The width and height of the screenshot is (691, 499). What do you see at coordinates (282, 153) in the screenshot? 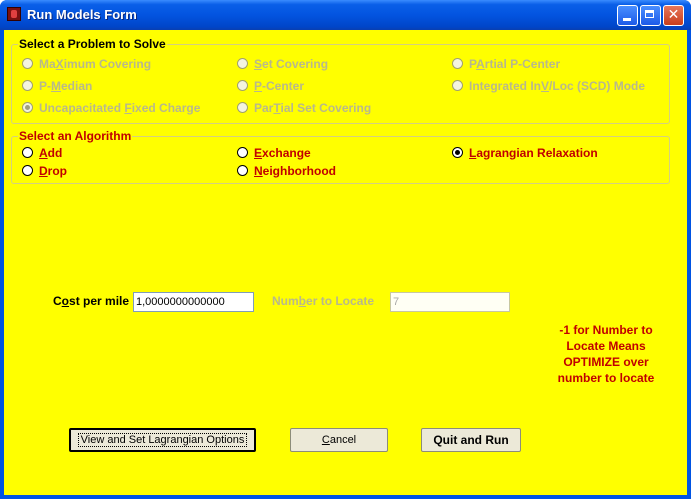
I see `radio-exchange-label: Exchange` at bounding box center [282, 153].